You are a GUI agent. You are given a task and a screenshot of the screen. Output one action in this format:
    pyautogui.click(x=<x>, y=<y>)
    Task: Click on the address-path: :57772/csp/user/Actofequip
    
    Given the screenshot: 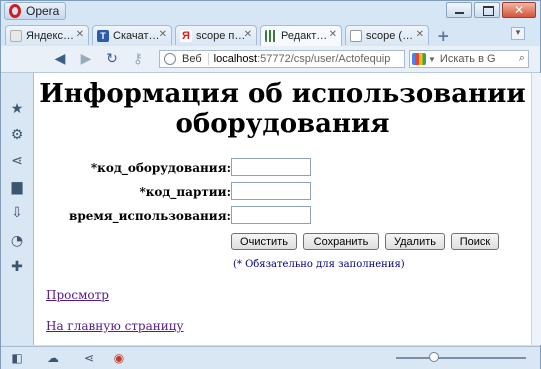 What is the action you would take?
    pyautogui.click(x=324, y=59)
    